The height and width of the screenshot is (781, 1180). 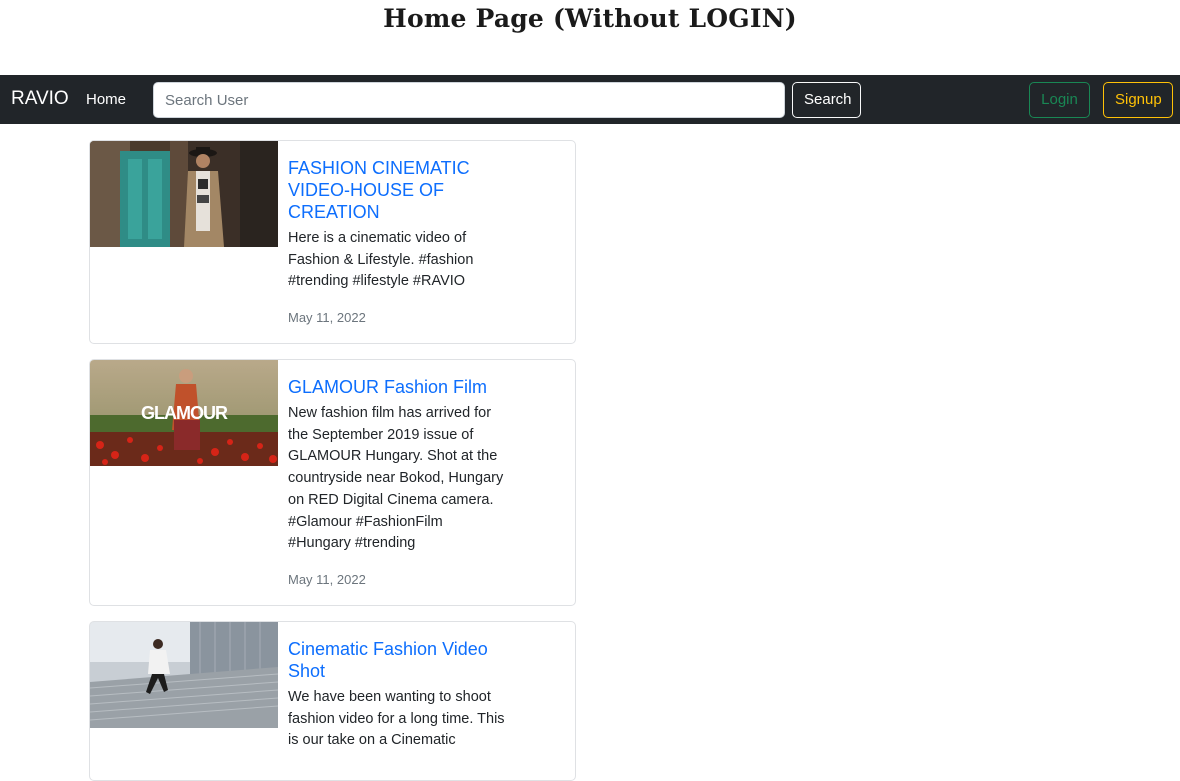 I want to click on top-navbar: RAVIO Home Search Login Signup, so click(x=590, y=99).